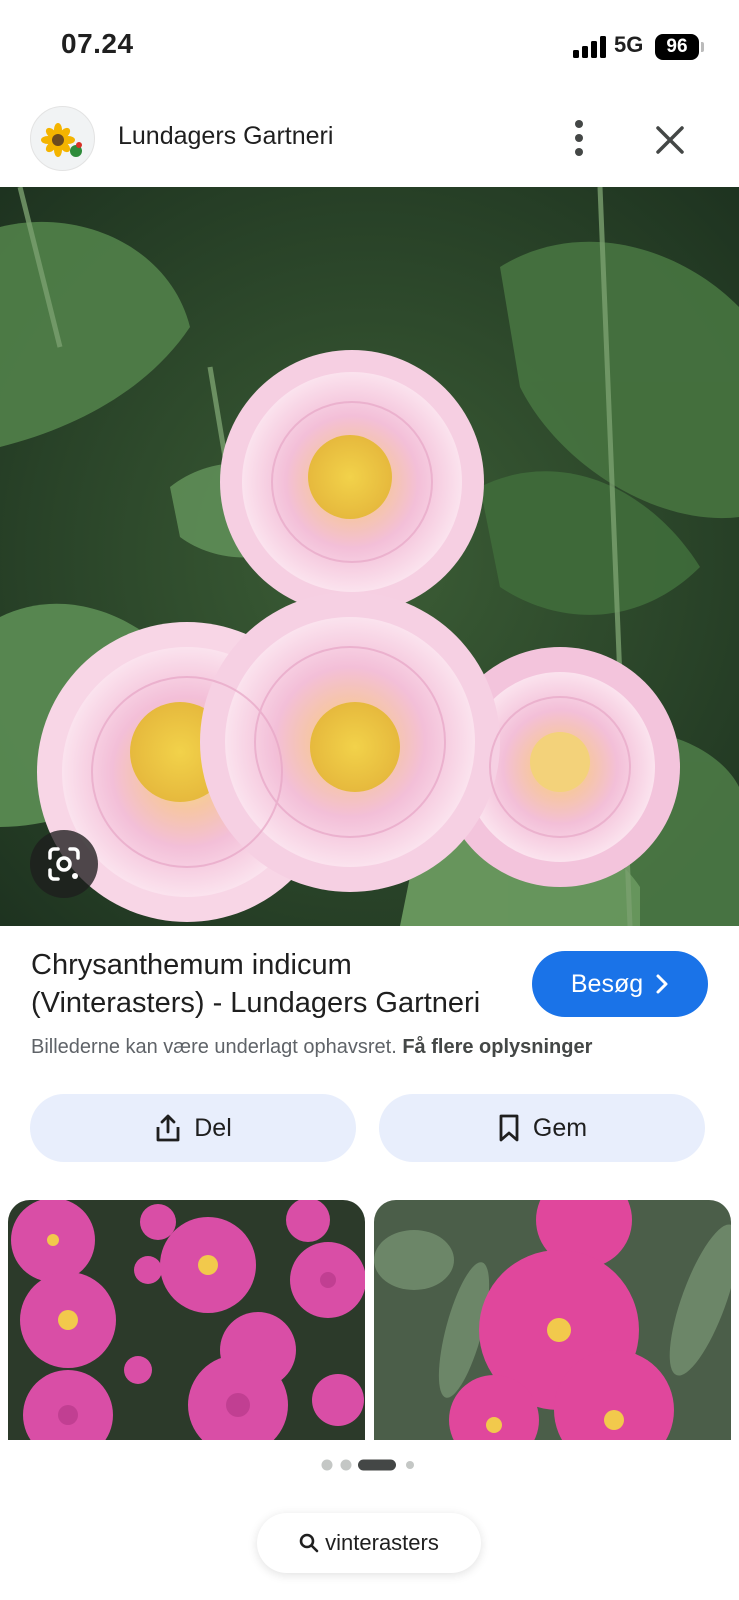 The height and width of the screenshot is (1600, 739). I want to click on status-time: 07.24, so click(97, 43).